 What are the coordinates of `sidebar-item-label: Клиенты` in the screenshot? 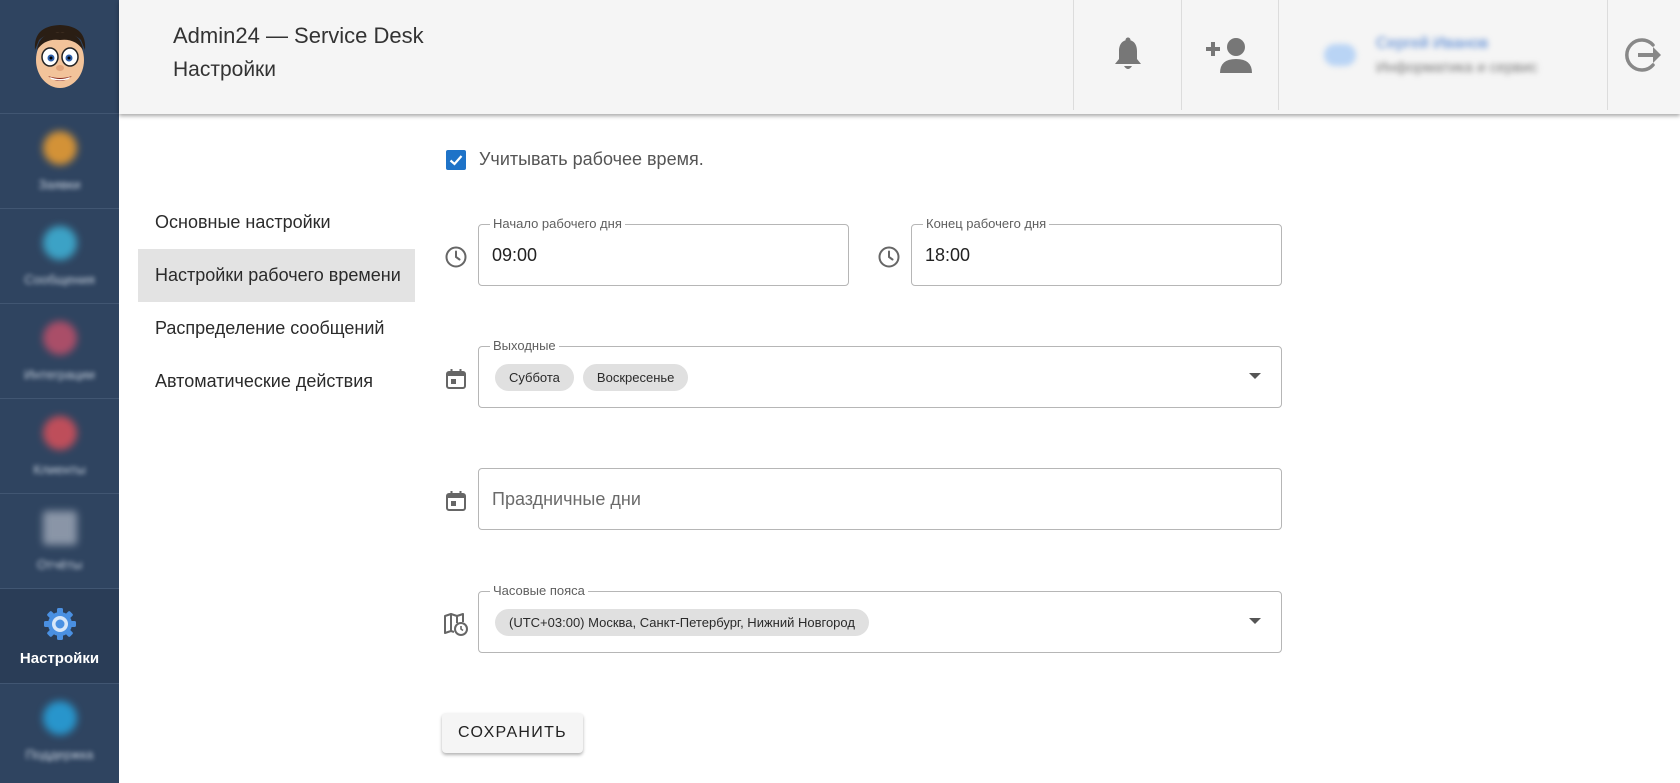 It's located at (59, 469).